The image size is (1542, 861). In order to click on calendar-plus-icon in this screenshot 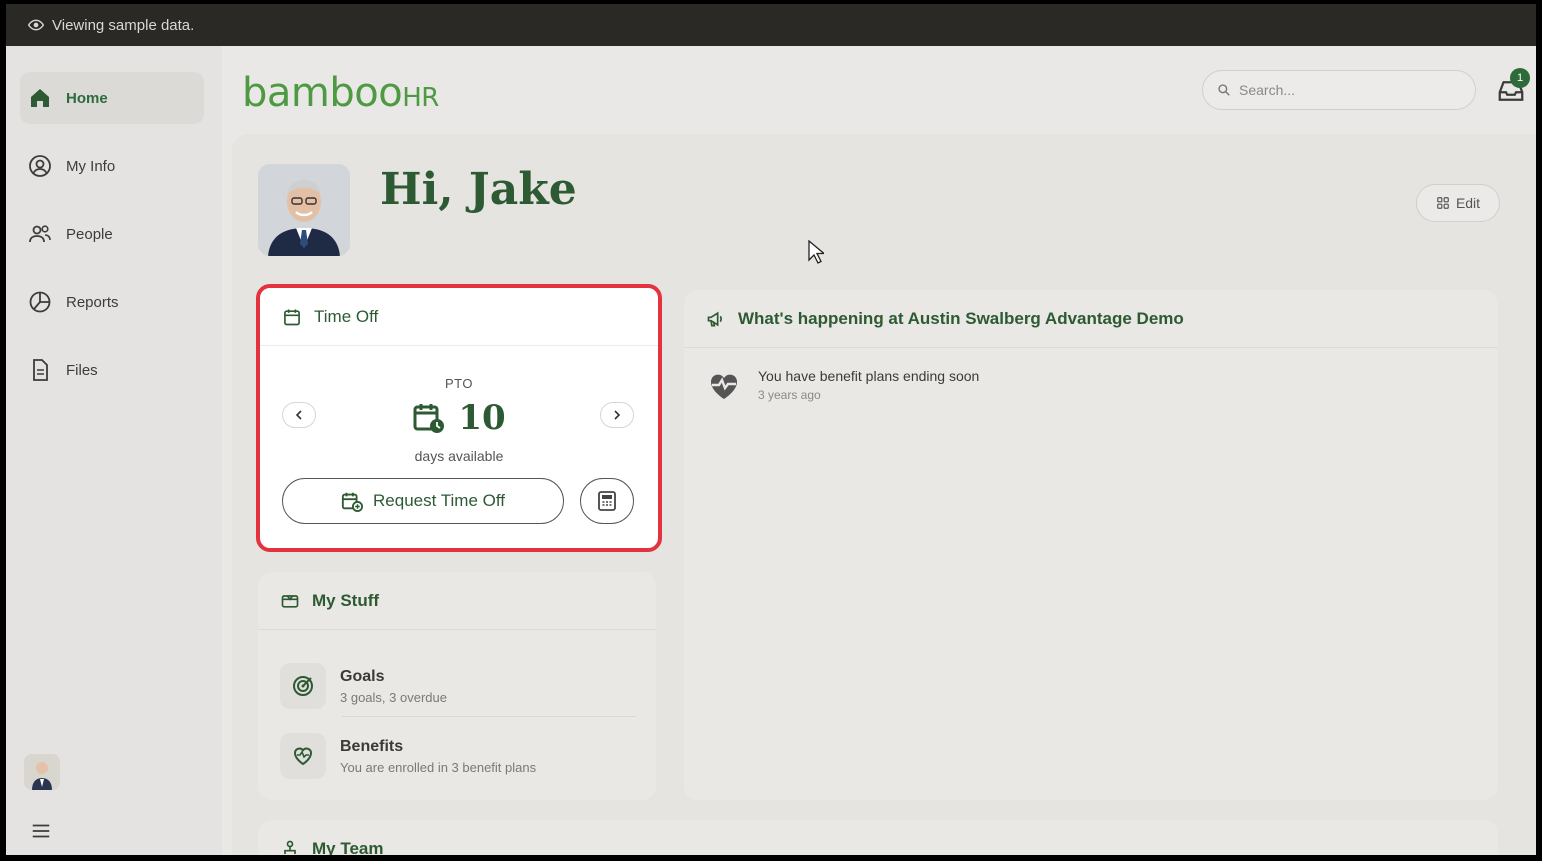, I will do `click(352, 502)`.